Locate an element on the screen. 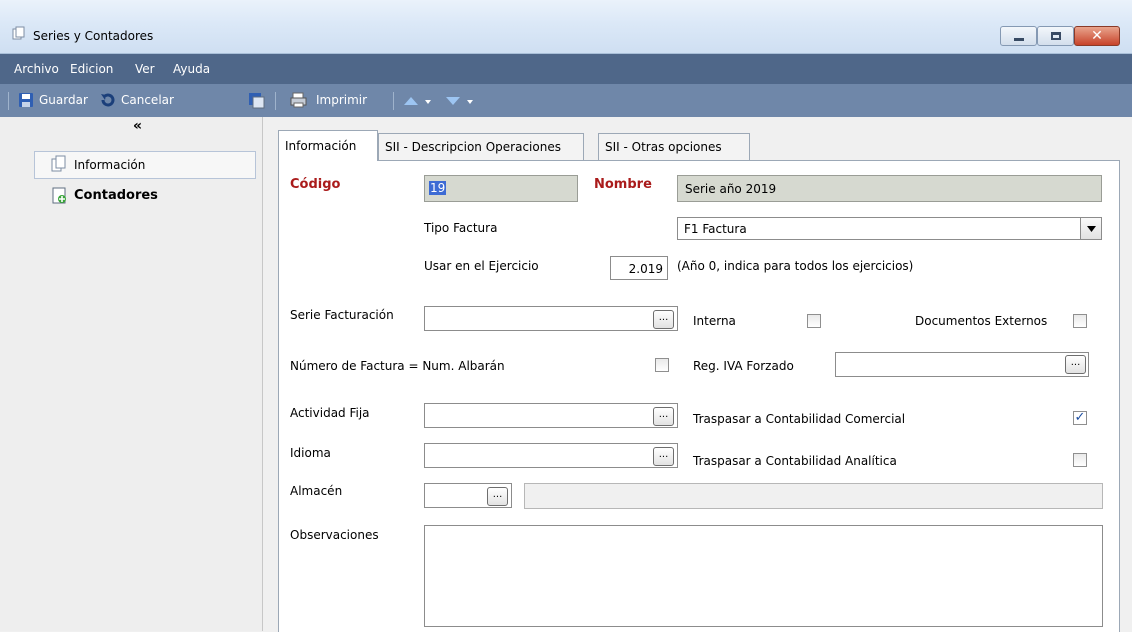 The width and height of the screenshot is (1132, 632). almacen-label: Almacén is located at coordinates (316, 491).